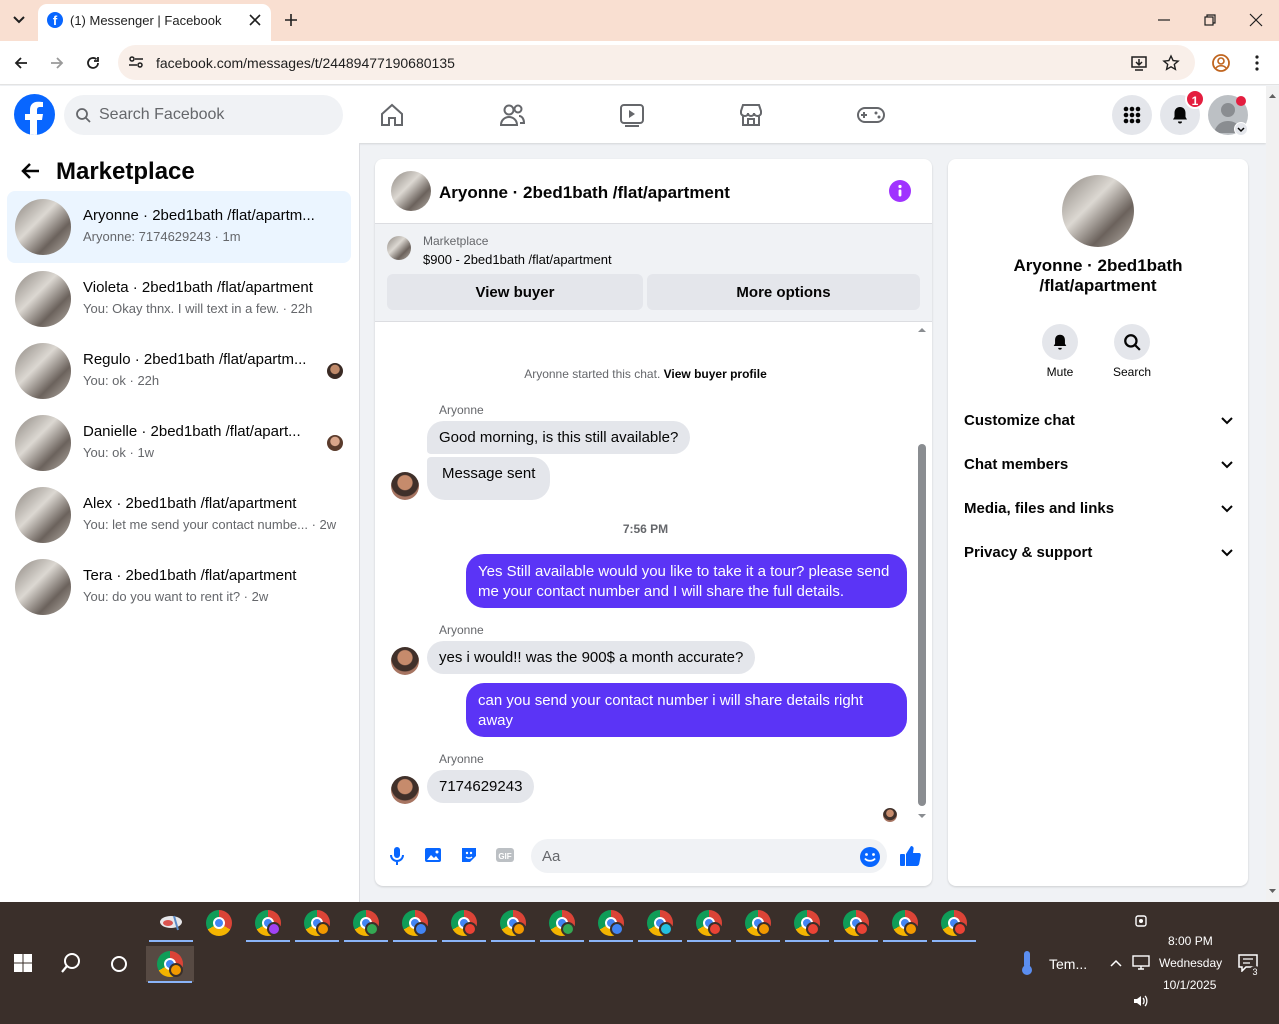 The image size is (1279, 1024). What do you see at coordinates (23, 963) in the screenshot?
I see `windows-start-icon` at bounding box center [23, 963].